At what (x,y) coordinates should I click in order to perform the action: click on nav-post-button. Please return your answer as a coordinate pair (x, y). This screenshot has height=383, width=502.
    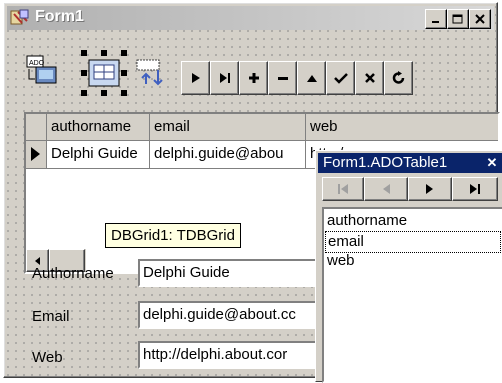
    Looking at the image, I should click on (340, 78).